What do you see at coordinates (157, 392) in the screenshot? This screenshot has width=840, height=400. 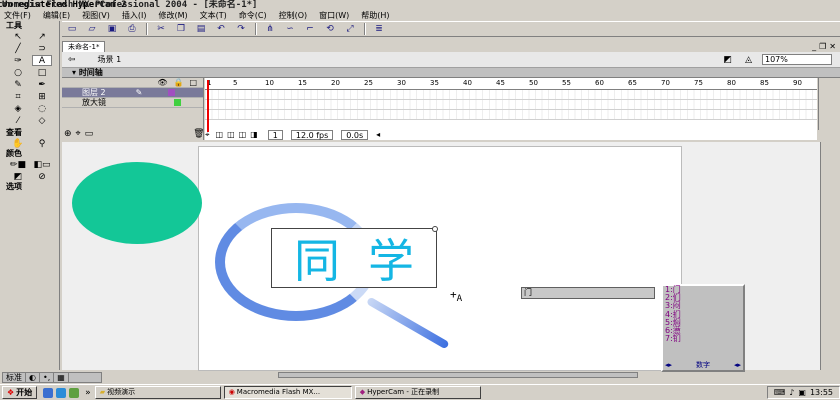 I see `task-video-demo: ▰ 视频演示` at bounding box center [157, 392].